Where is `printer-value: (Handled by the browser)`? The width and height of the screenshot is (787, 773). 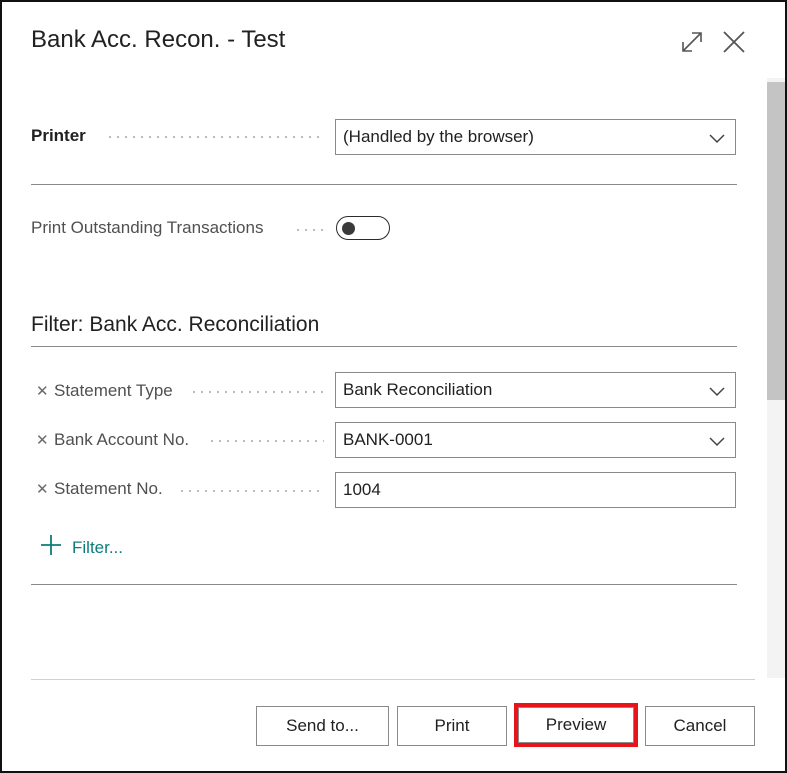
printer-value: (Handled by the browser) is located at coordinates (438, 136).